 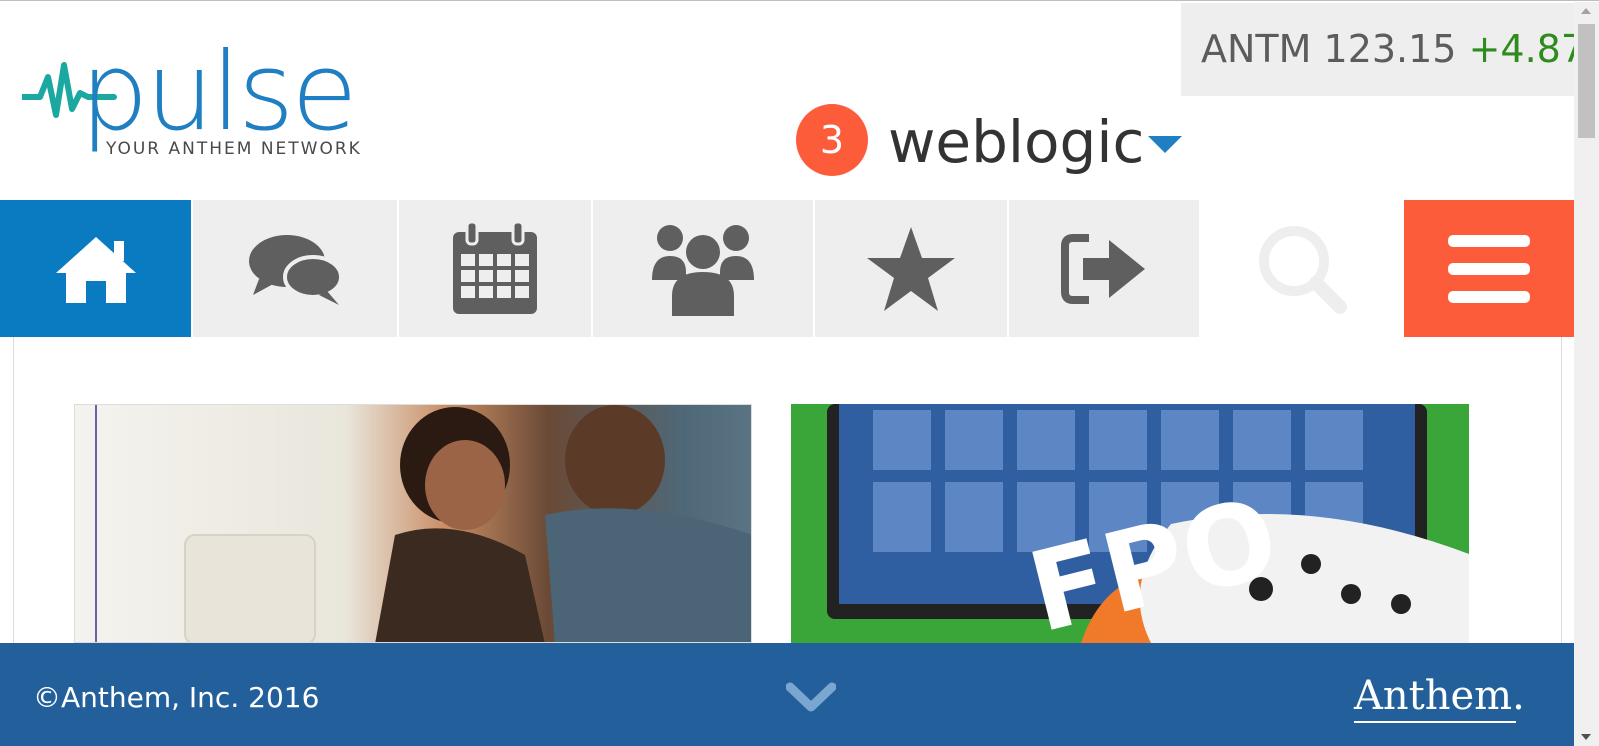 I want to click on sign-out-icon, so click(x=1103, y=268).